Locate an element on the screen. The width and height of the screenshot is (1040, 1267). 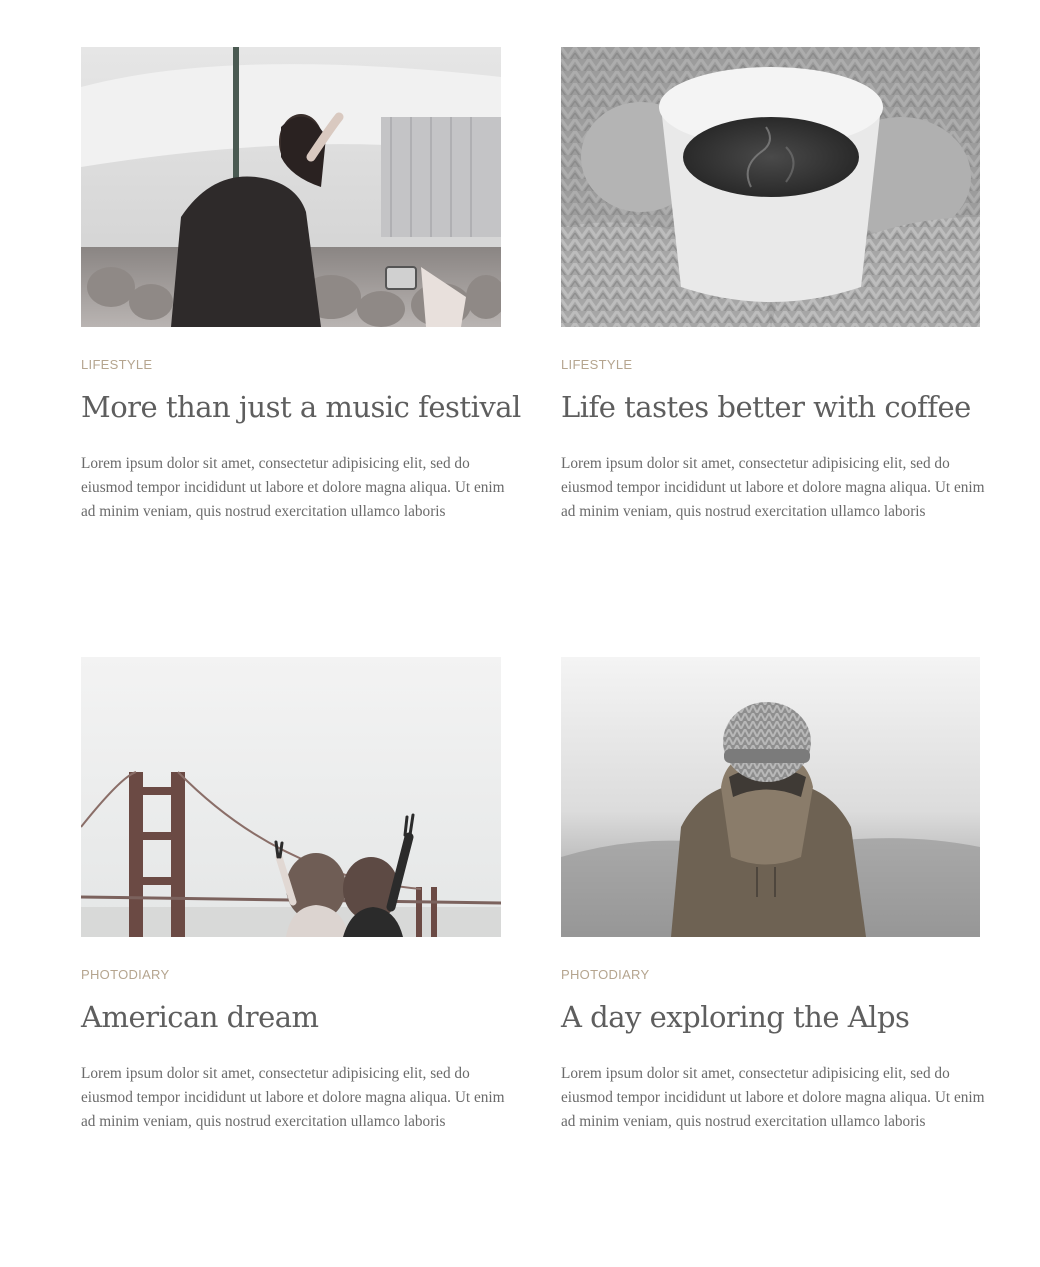
post-title: More than just a music festival is located at coordinates (301, 407).